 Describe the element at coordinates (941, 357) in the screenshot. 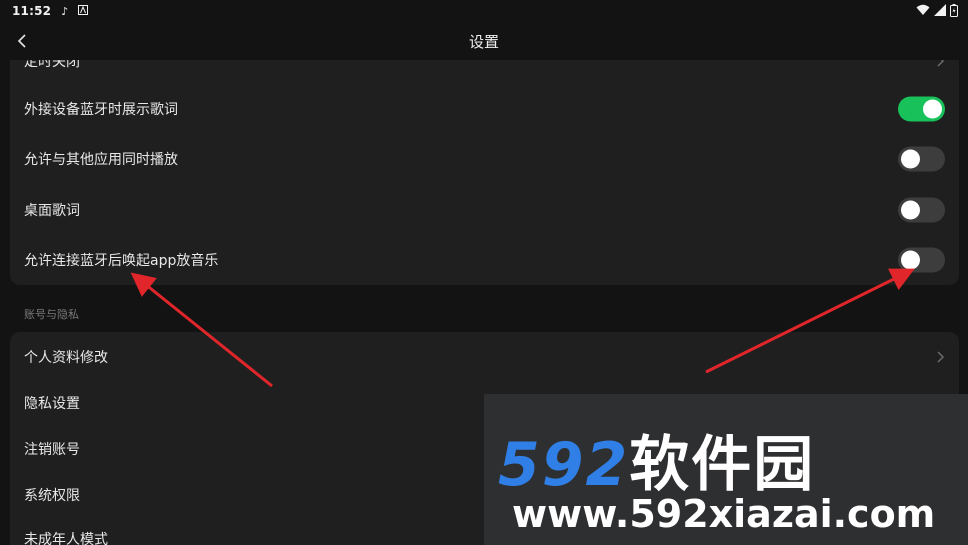

I see `chevron-right-icon` at that location.